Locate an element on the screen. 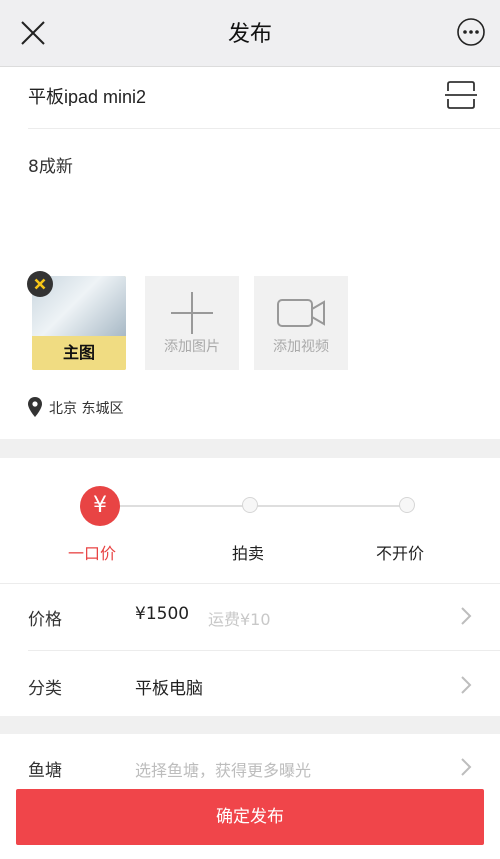 This screenshot has width=500, height=859. page-title: 发布 is located at coordinates (249, 34).